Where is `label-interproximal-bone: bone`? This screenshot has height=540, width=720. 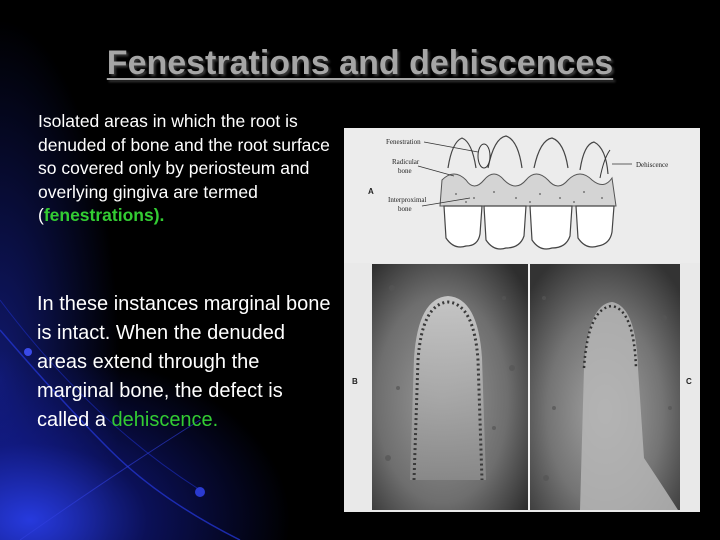 label-interproximal-bone: bone is located at coordinates (405, 209).